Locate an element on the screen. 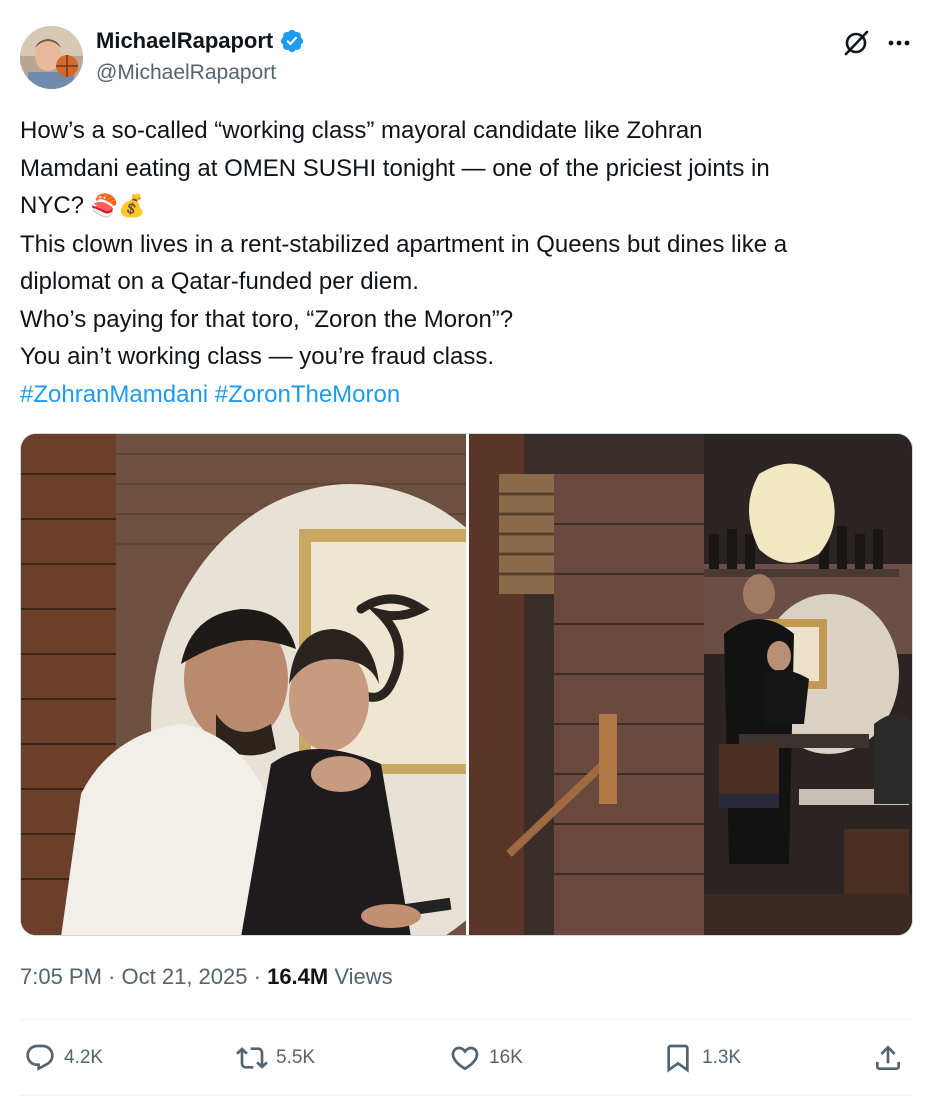 The height and width of the screenshot is (1108, 942). tweet-line: NYC? 🍣💰 is located at coordinates (470, 206).